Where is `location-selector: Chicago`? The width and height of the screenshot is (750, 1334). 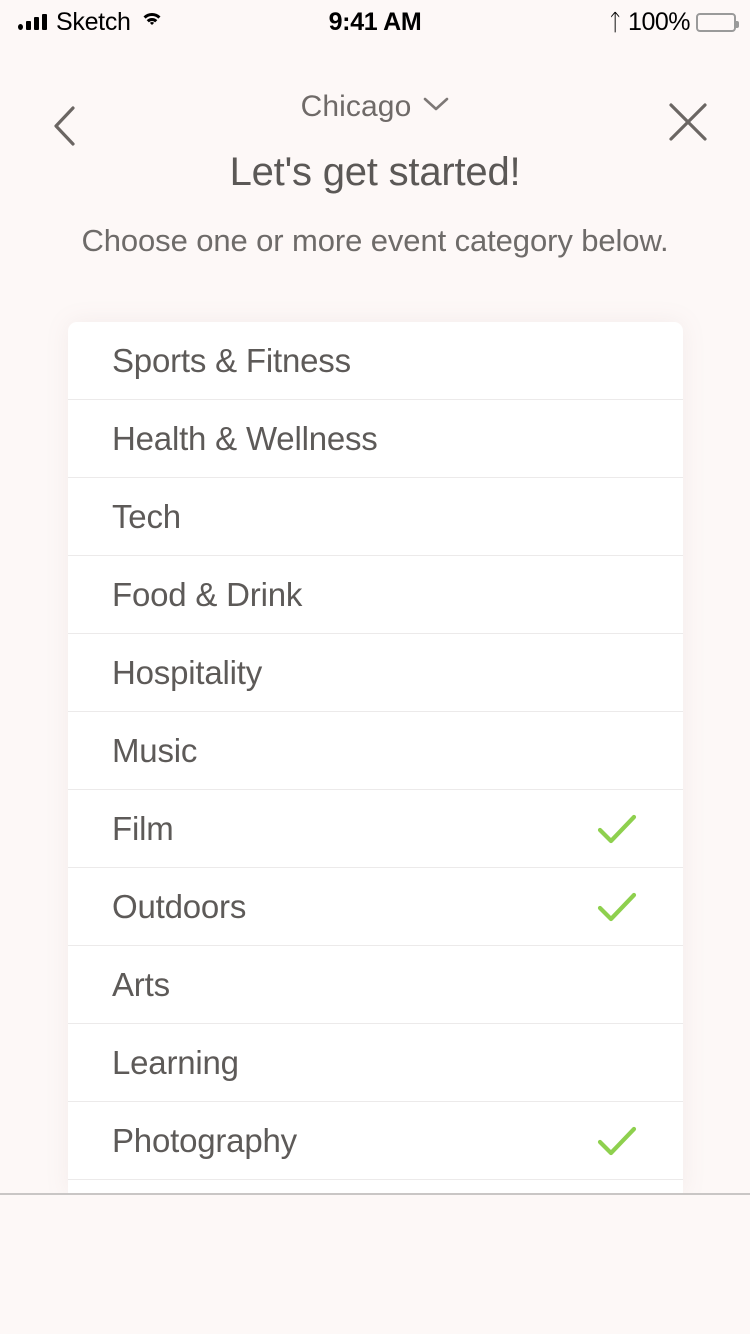
location-selector: Chicago is located at coordinates (375, 107).